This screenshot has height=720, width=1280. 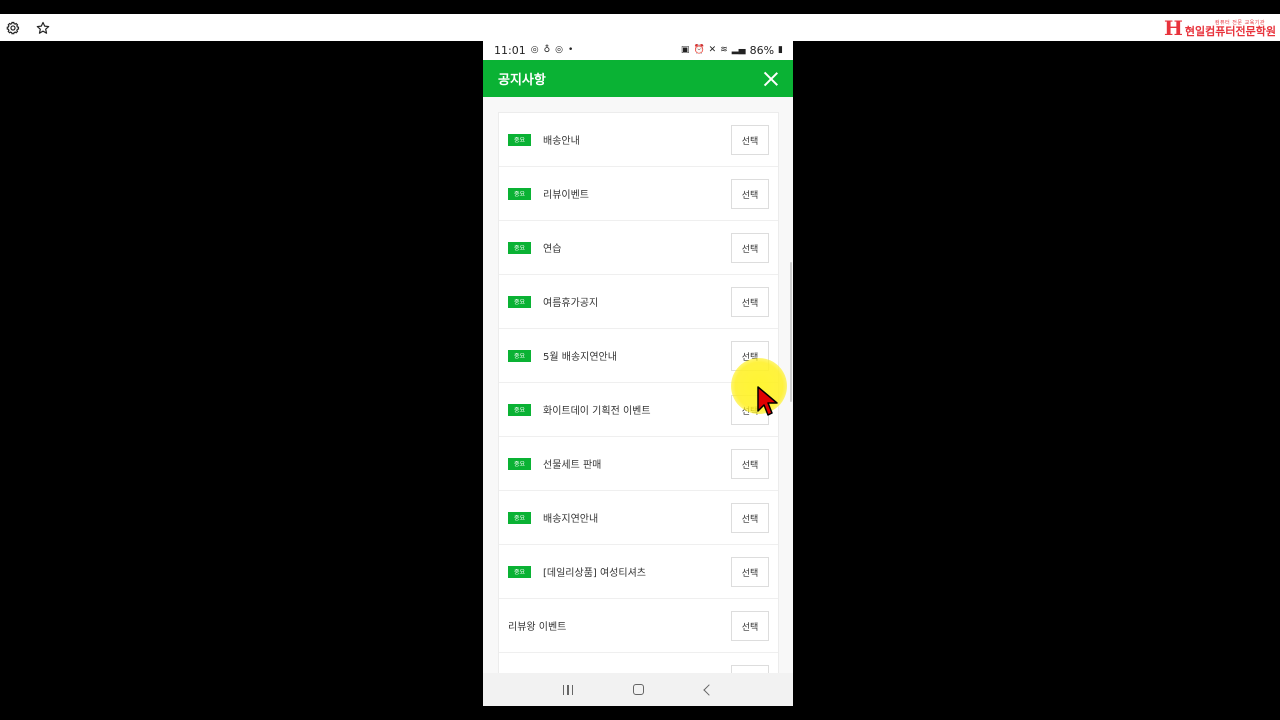 I want to click on back-icon, so click(x=709, y=689).